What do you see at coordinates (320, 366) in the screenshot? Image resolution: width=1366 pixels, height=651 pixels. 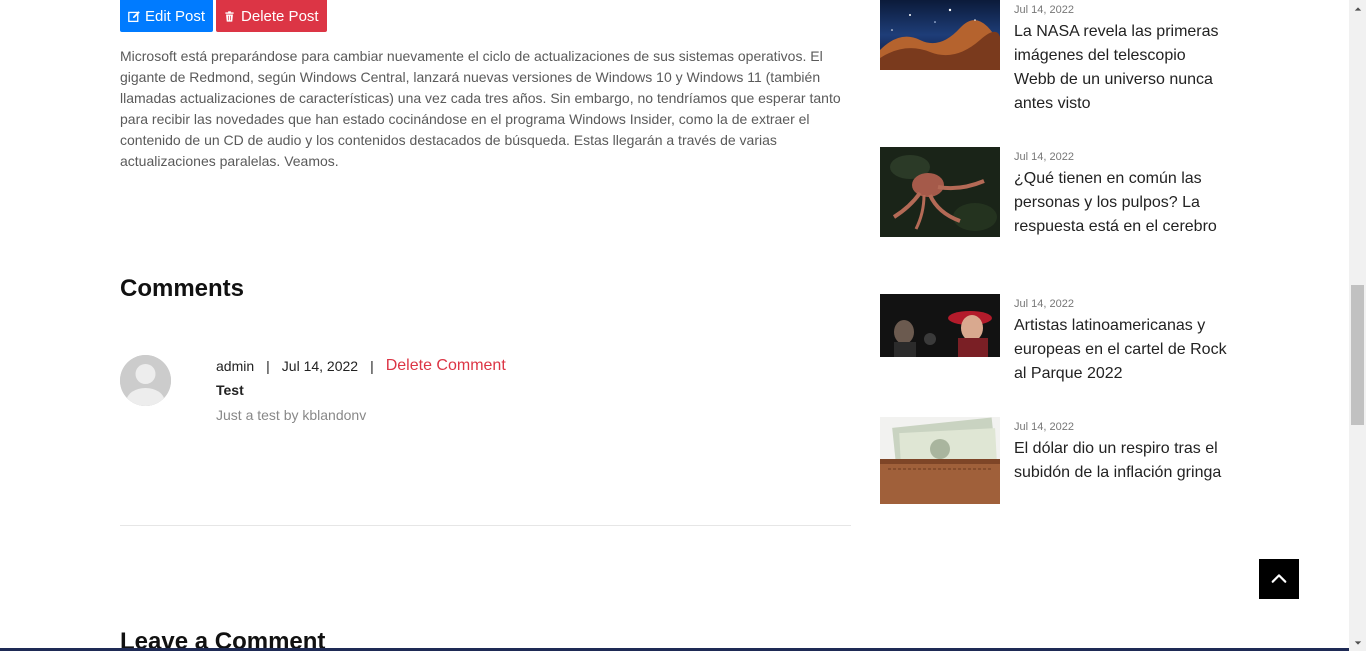 I see `comment-date: Jul 14, 2022` at bounding box center [320, 366].